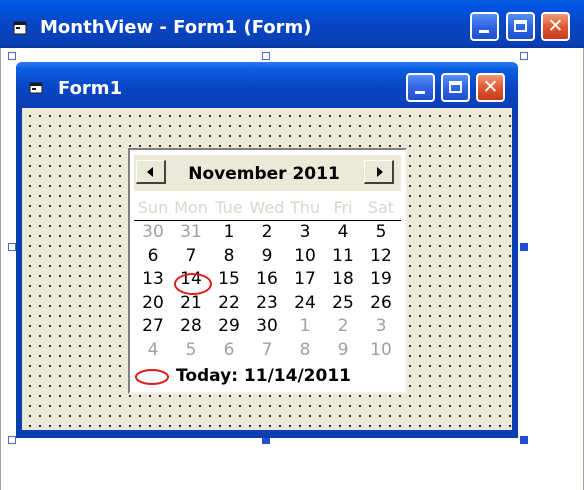 This screenshot has width=584, height=490. I want to click on form1-close-button: ✕, so click(490, 87).